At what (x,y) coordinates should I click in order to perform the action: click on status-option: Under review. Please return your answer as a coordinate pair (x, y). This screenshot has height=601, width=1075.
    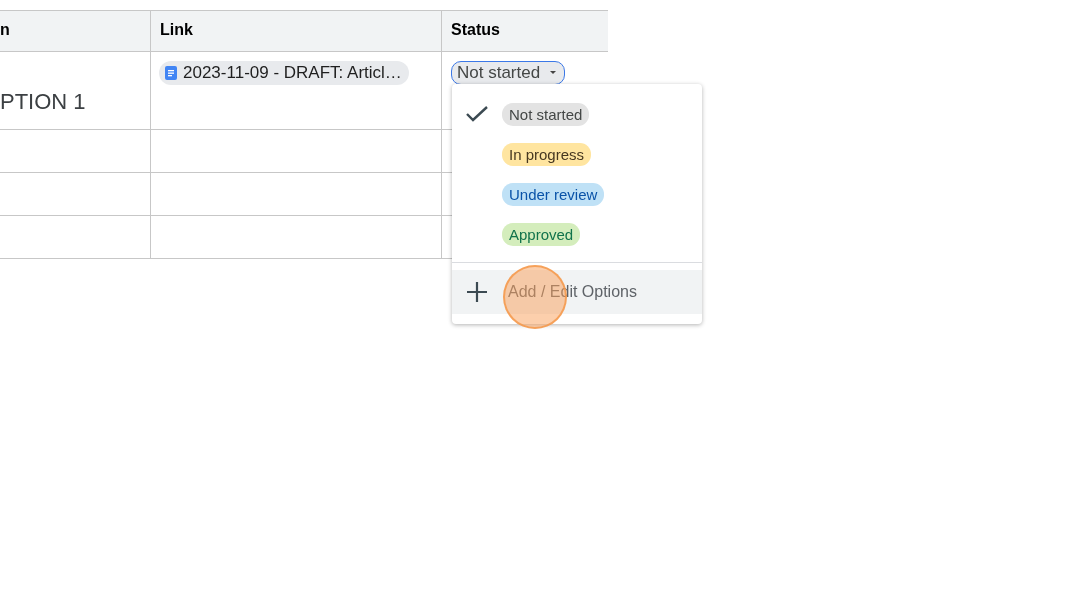
    Looking at the image, I should click on (577, 194).